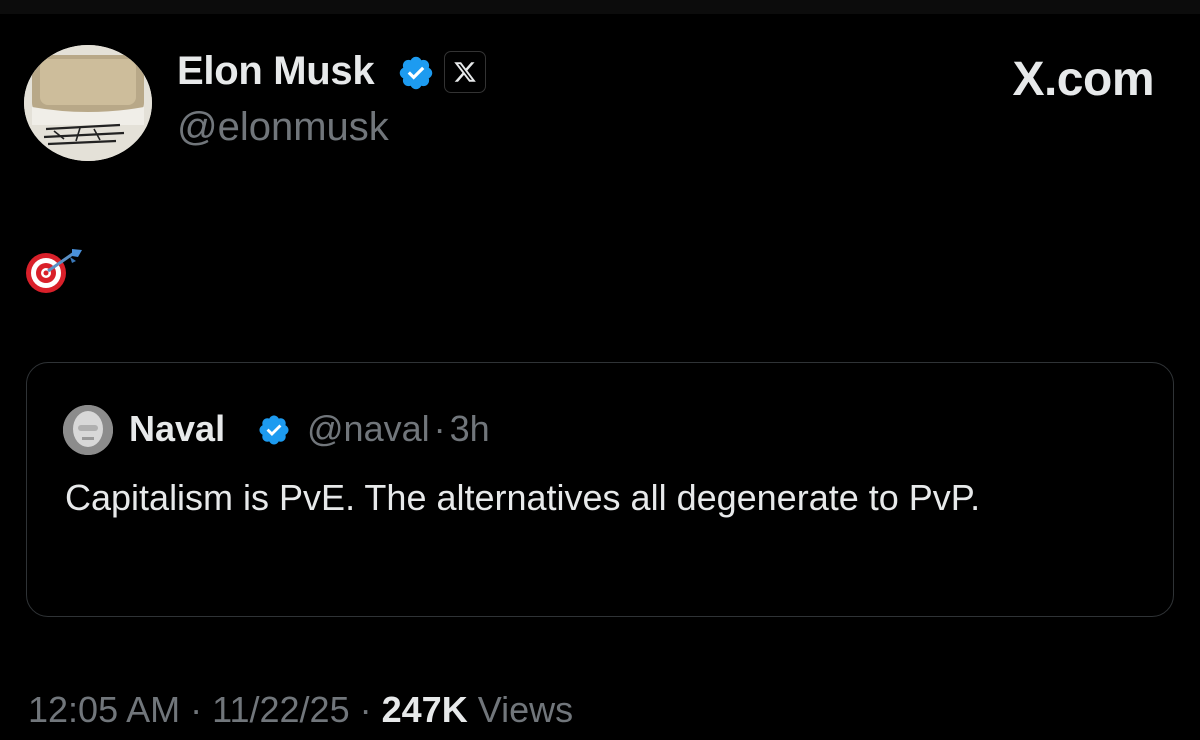 This screenshot has width=1200, height=740. I want to click on direct-hit-icon, so click(54, 271).